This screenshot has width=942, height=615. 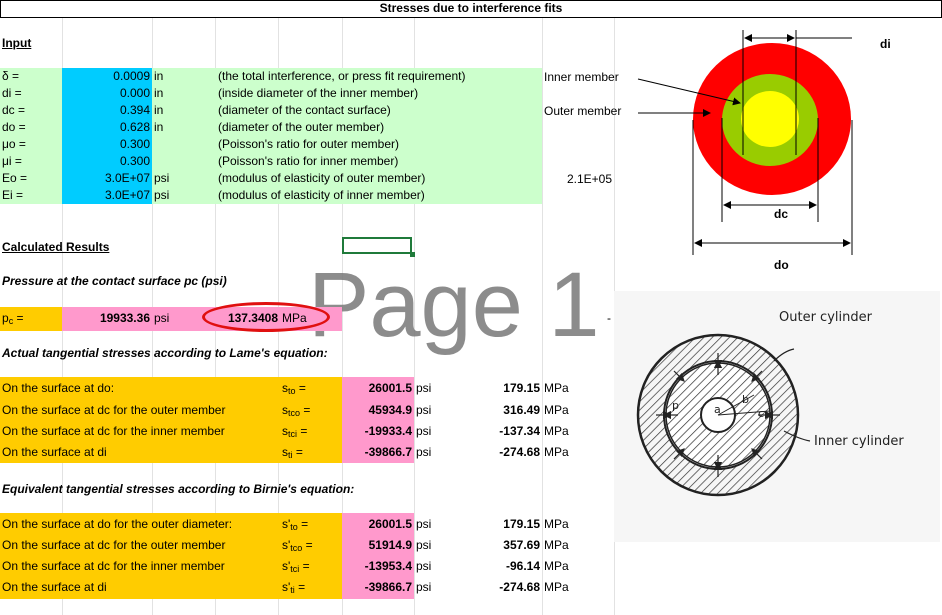 I want to click on stress-mpa-value: -137.34, so click(x=505, y=431).